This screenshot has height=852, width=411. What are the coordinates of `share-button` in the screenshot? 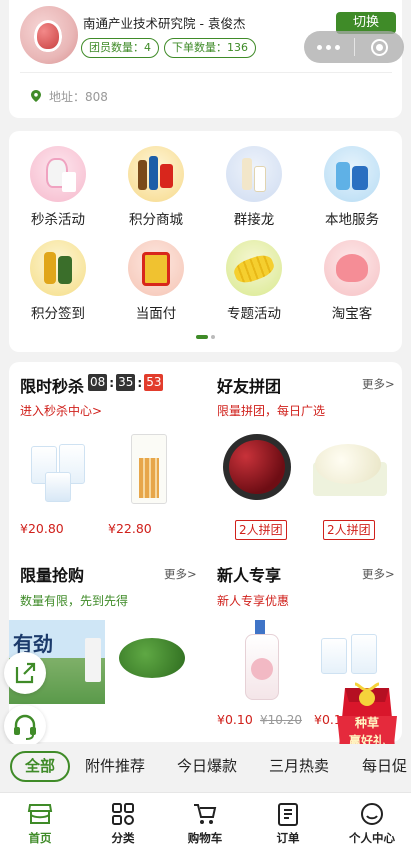 It's located at (25, 673).